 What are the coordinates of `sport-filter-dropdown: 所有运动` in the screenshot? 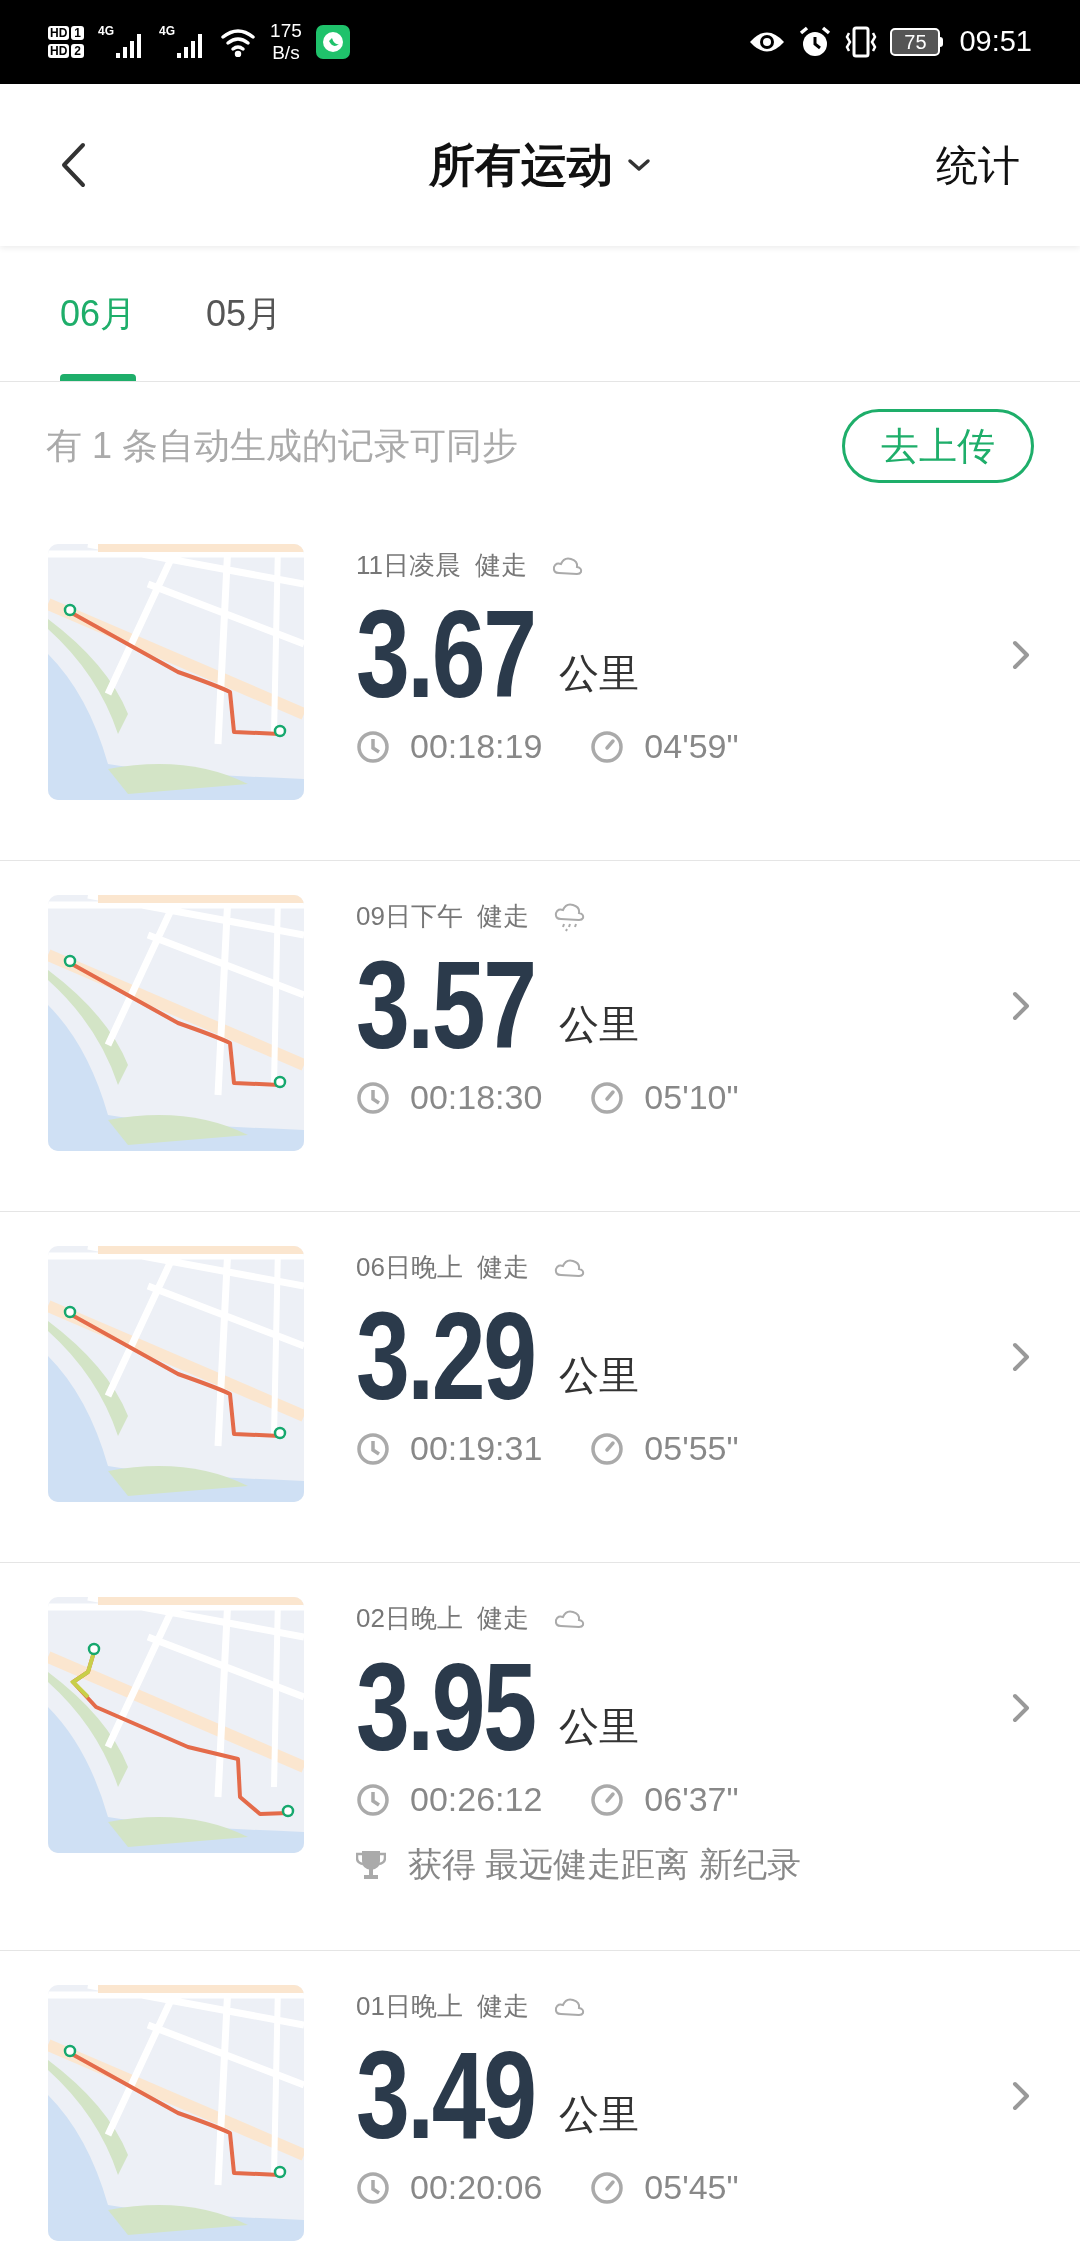 It's located at (540, 165).